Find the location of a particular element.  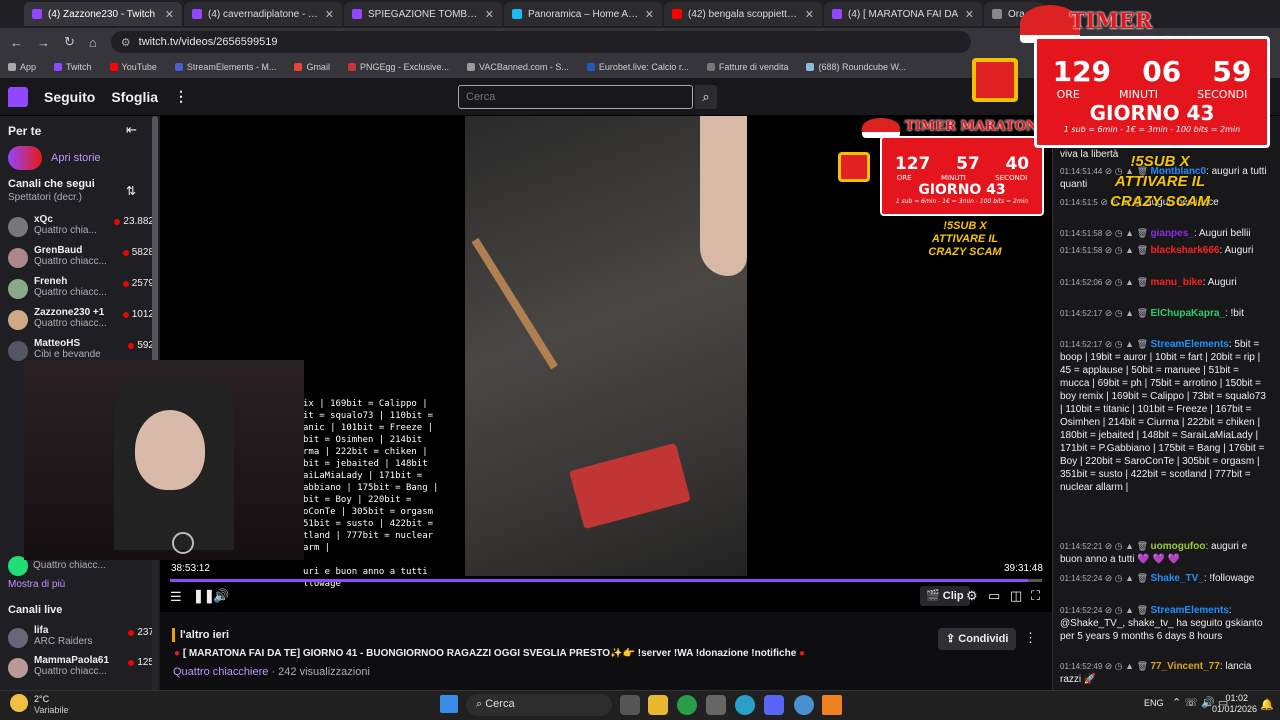

browser-tab: SPIEGAZIONE TOMBOLA - Twitch ✕ is located at coordinates (423, 14).